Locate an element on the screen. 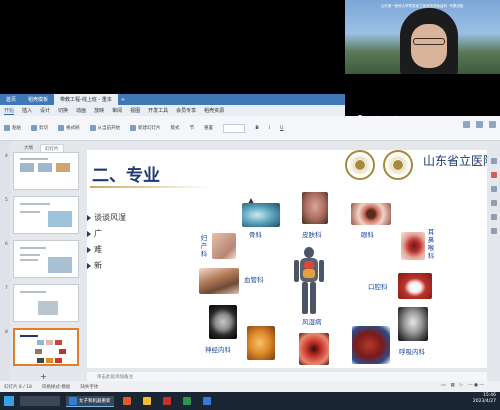 This screenshot has width=500, height=410. layout-button: 版式 is located at coordinates (175, 128).